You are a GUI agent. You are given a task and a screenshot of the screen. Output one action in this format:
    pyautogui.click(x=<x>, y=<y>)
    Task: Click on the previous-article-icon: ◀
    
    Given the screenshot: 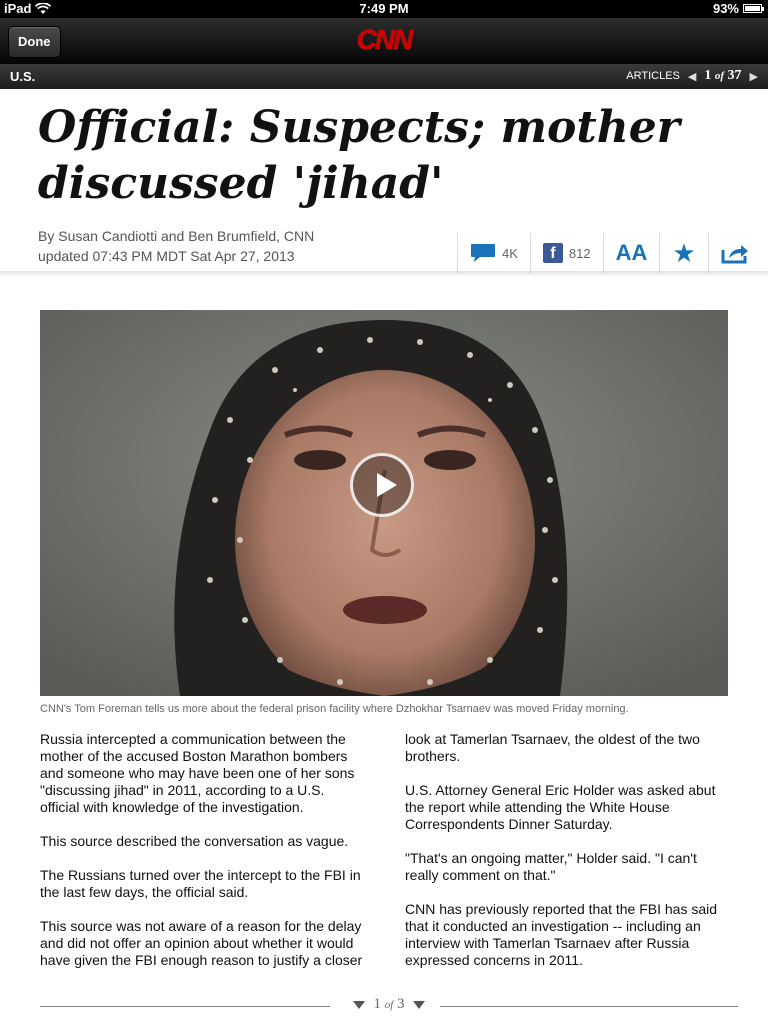 What is the action you would take?
    pyautogui.click(x=692, y=76)
    